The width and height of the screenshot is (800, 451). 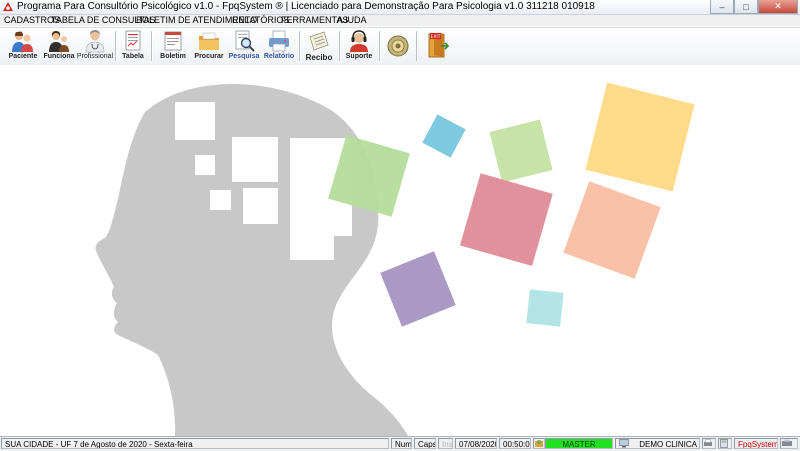 I want to click on exit-button: EXIT, so click(x=438, y=46).